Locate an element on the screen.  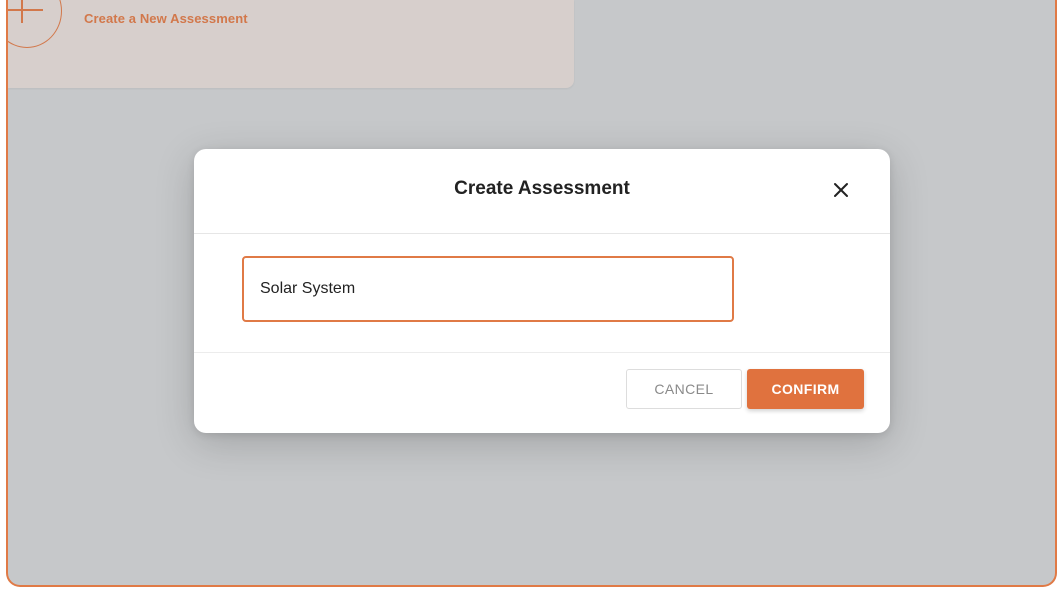
confirm-button: CONFIRM is located at coordinates (805, 389).